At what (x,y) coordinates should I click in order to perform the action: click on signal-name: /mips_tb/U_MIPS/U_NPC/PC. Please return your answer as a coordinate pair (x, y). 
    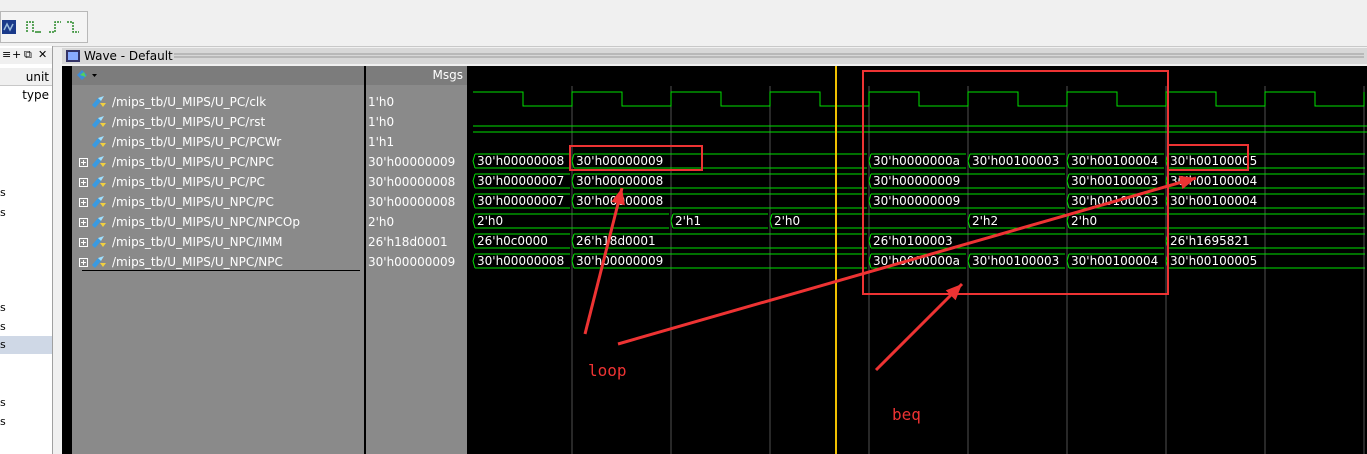
    Looking at the image, I should click on (193, 202).